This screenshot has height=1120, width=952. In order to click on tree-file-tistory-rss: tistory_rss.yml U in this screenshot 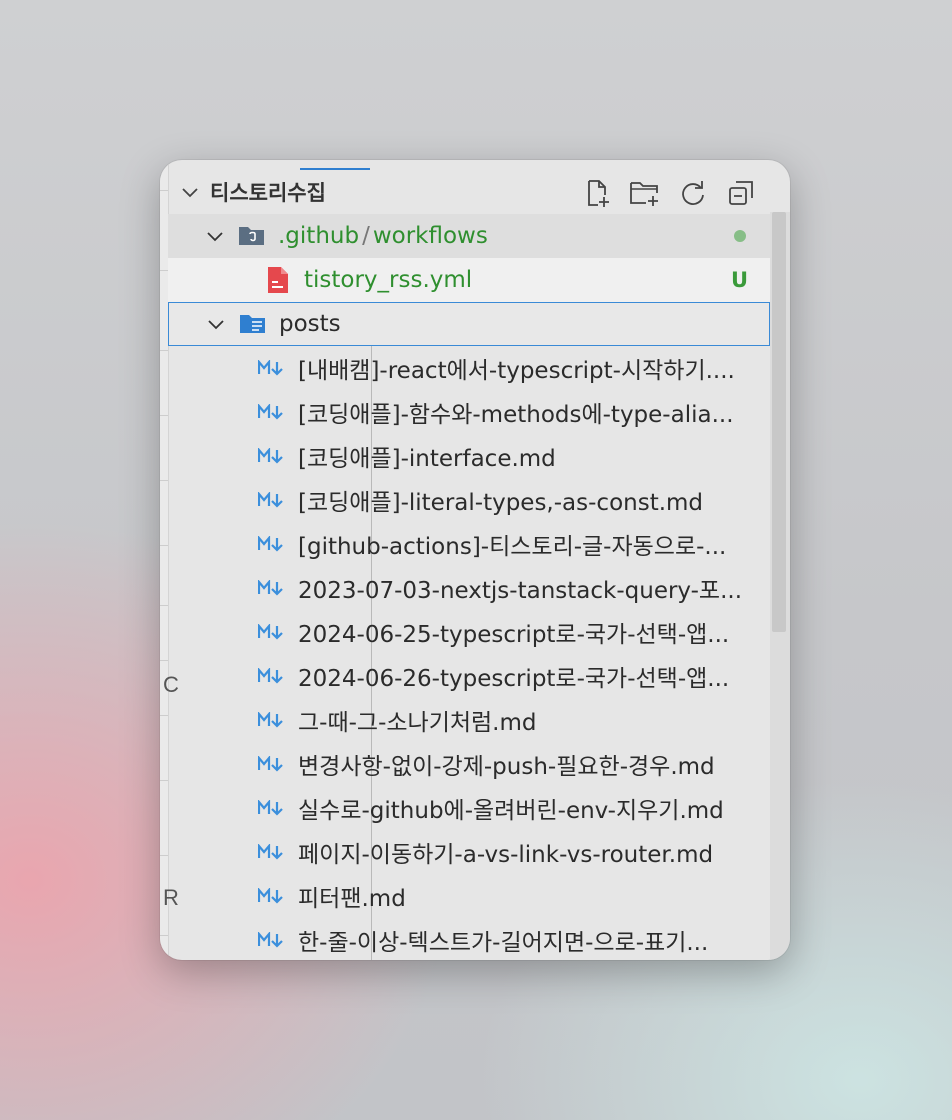, I will do `click(469, 280)`.